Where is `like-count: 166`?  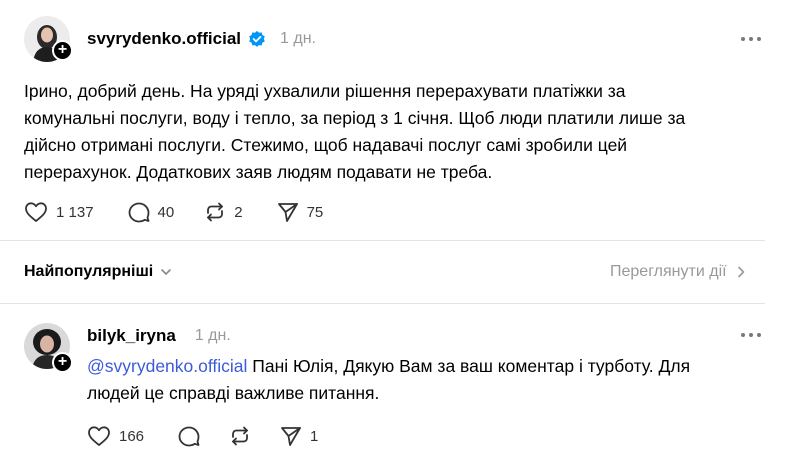
like-count: 166 is located at coordinates (132, 436).